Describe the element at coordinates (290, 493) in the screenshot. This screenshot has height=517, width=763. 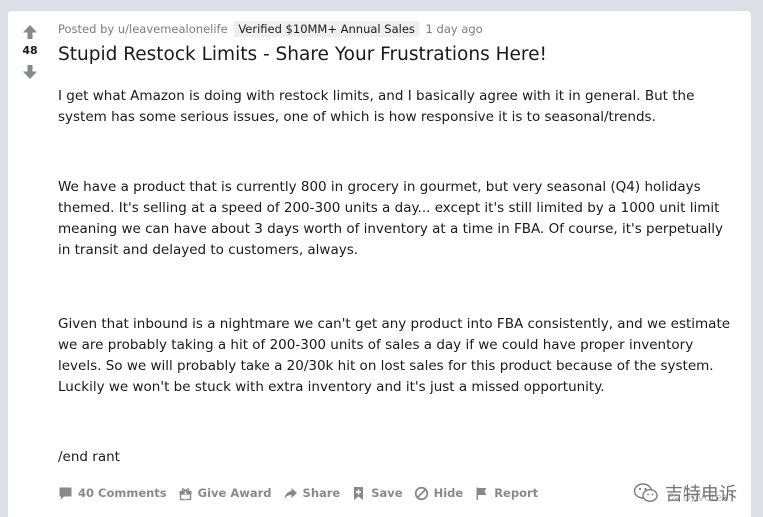
I see `share-arrow-icon` at that location.